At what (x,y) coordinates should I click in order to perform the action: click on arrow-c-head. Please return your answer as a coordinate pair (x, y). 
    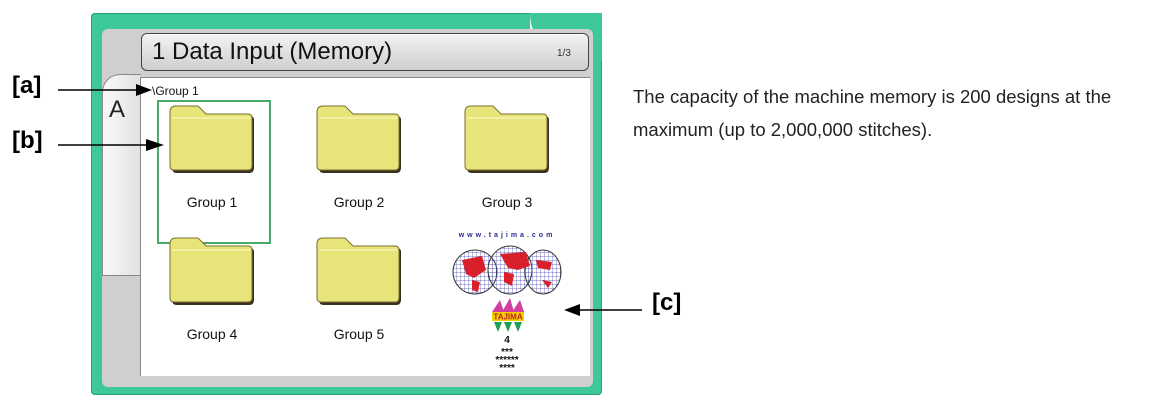
    Looking at the image, I should click on (572, 310).